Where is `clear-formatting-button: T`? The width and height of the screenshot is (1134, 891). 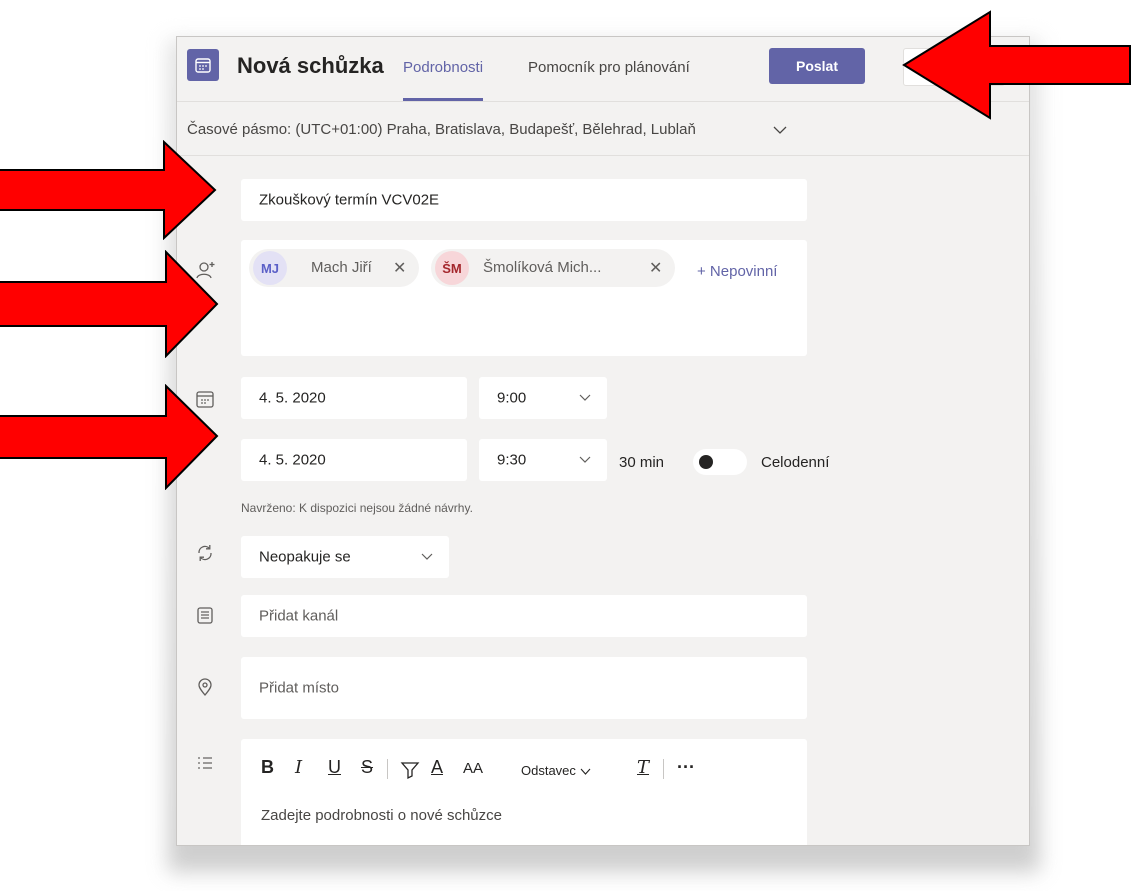 clear-formatting-button: T is located at coordinates (643, 767).